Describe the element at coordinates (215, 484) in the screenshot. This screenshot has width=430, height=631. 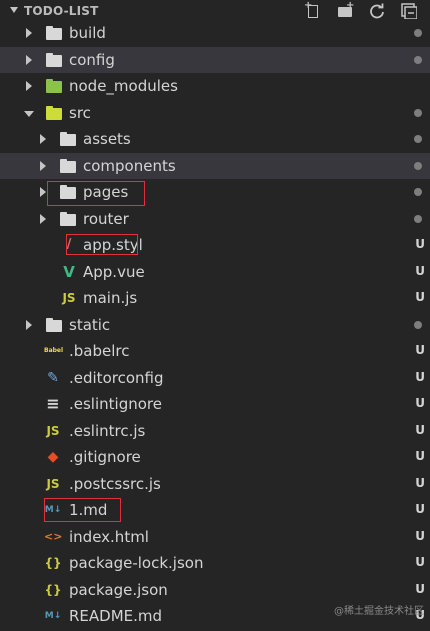
I see `tree-item-postcssrc-js: JS .postcssrc.js U` at that location.